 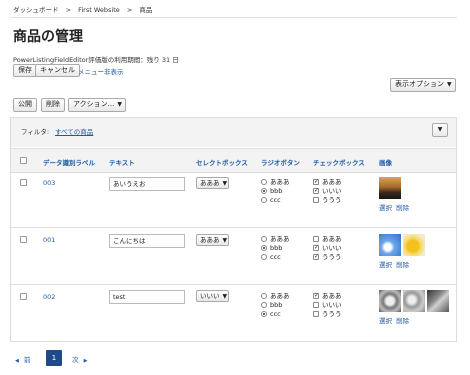 What do you see at coordinates (23, 160) in the screenshot?
I see `select-all-checkbox` at bounding box center [23, 160].